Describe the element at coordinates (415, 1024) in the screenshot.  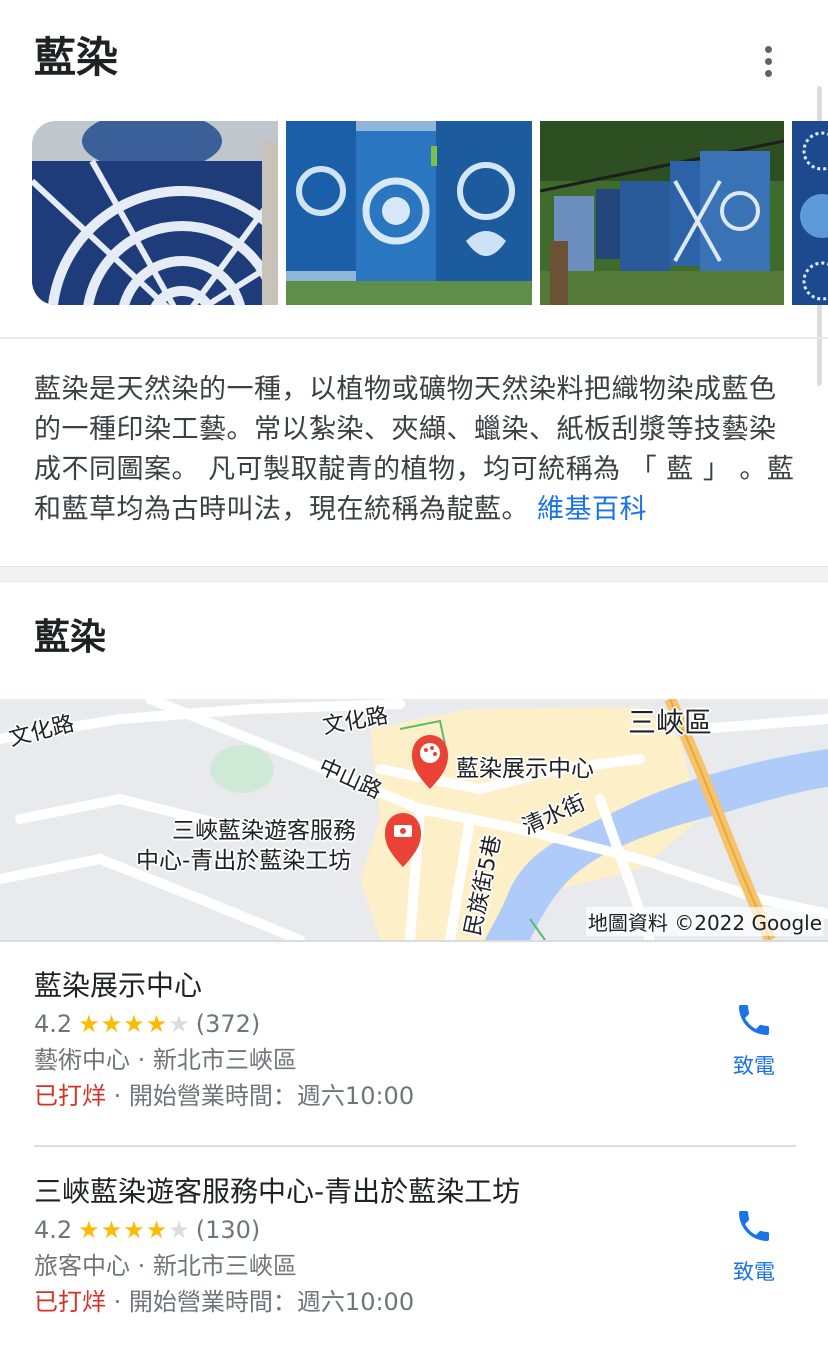
I see `place-rating-row: 4.2 ★ ★ ★ ★ ★ (372)` at that location.